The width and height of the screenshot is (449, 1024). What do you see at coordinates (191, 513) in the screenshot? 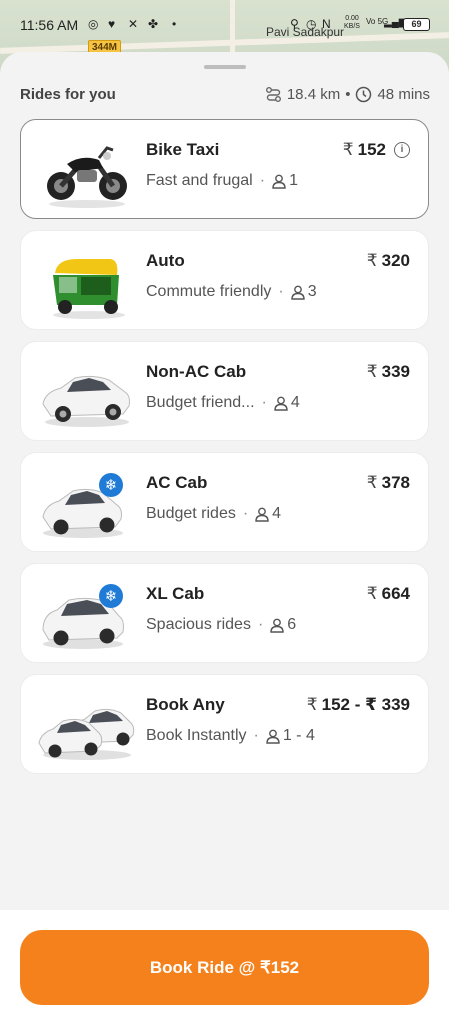
I see `ride-tagline: Budget rides` at bounding box center [191, 513].